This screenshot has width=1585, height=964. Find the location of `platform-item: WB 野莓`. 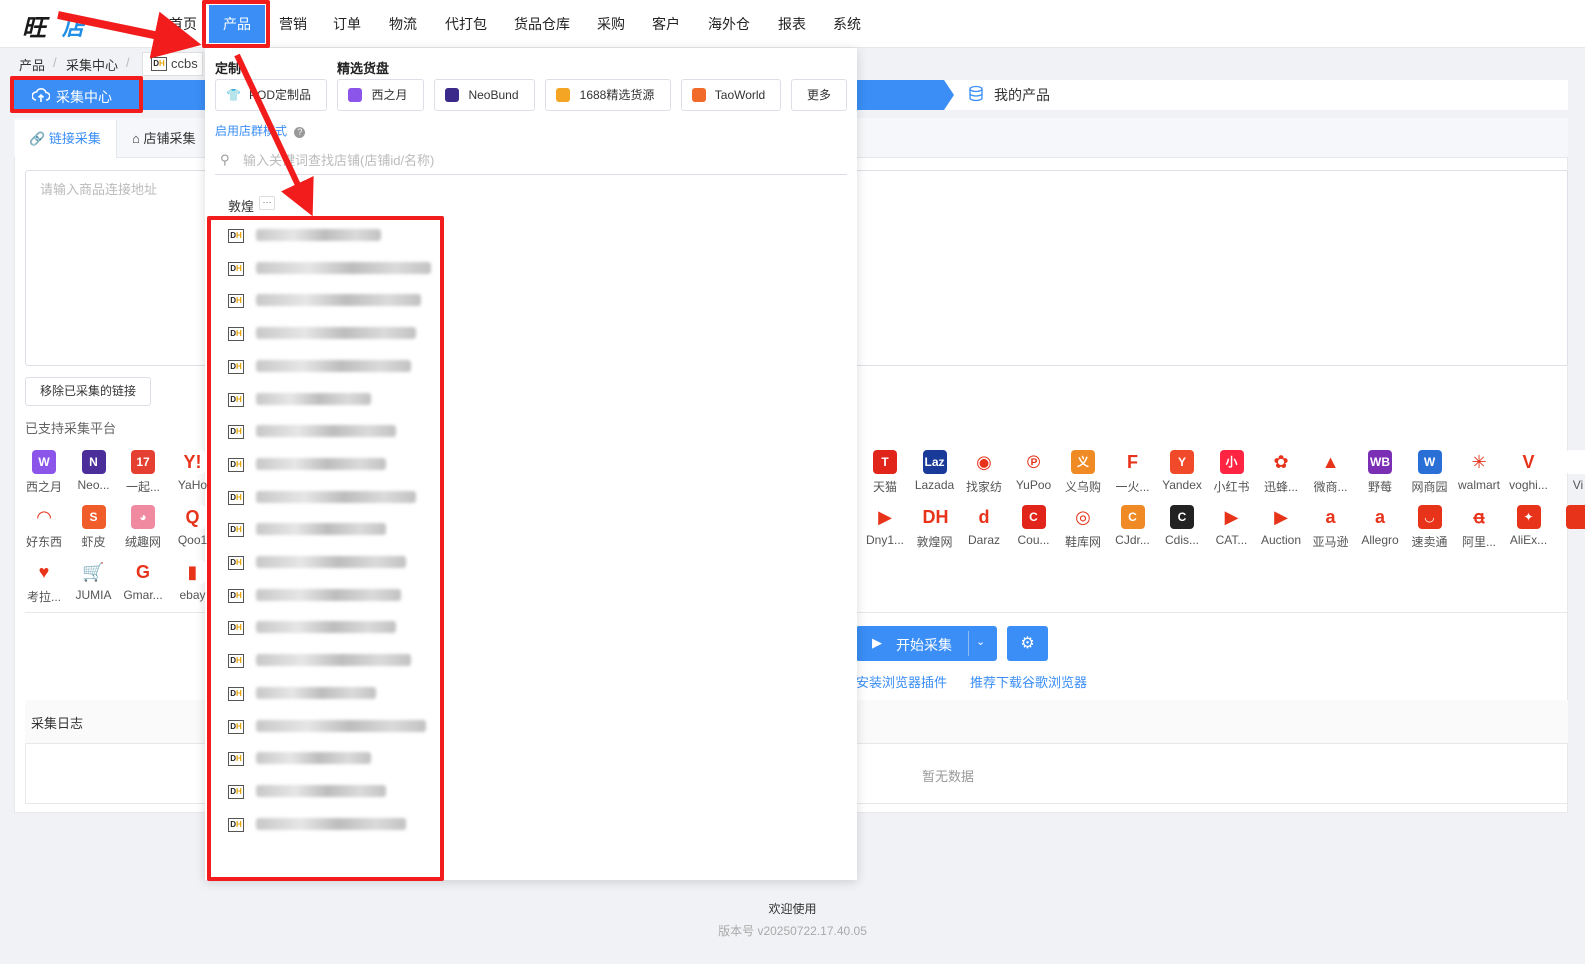

platform-item: WB 野莓 is located at coordinates (1380, 472).